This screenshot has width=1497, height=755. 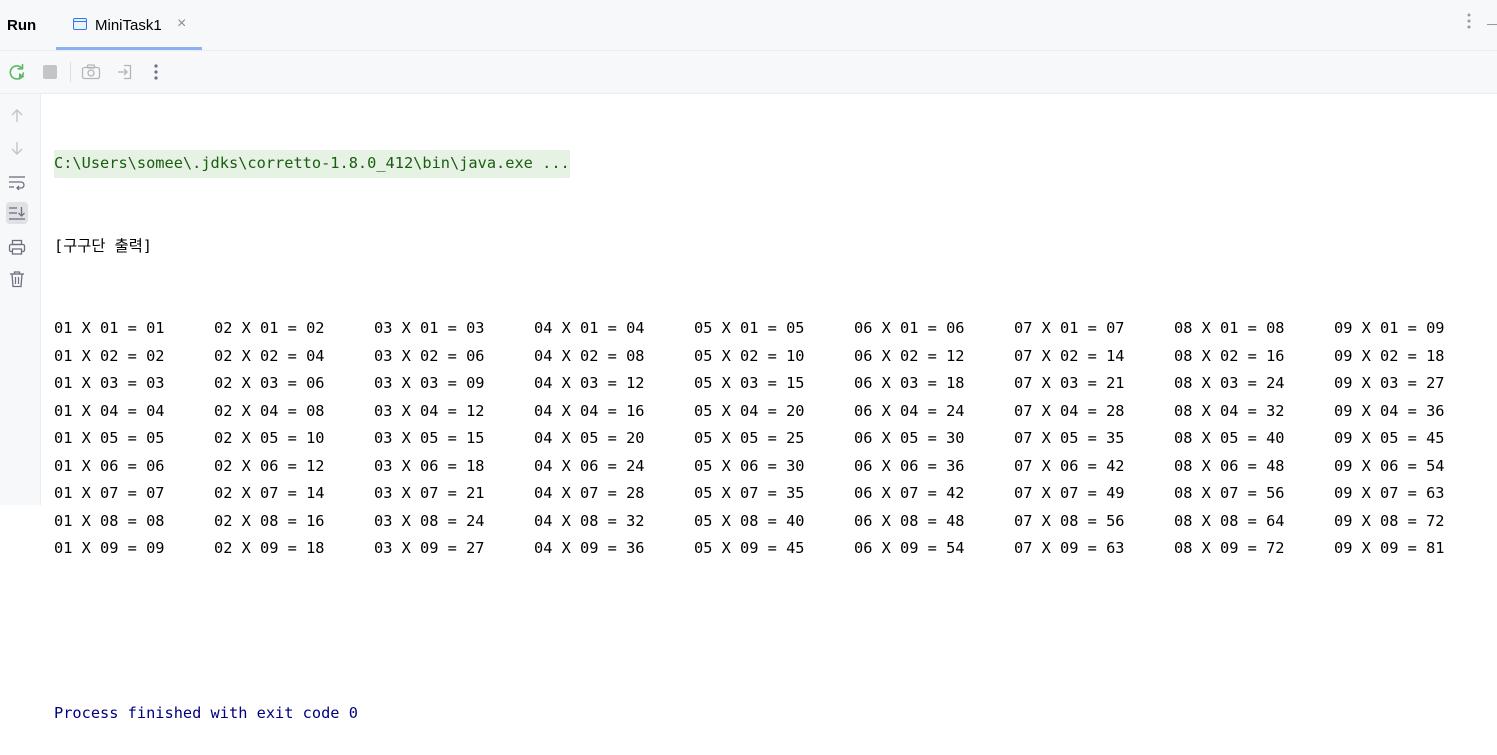 What do you see at coordinates (109, 410) in the screenshot?
I see `table-cell: 01 X 04 = 04` at bounding box center [109, 410].